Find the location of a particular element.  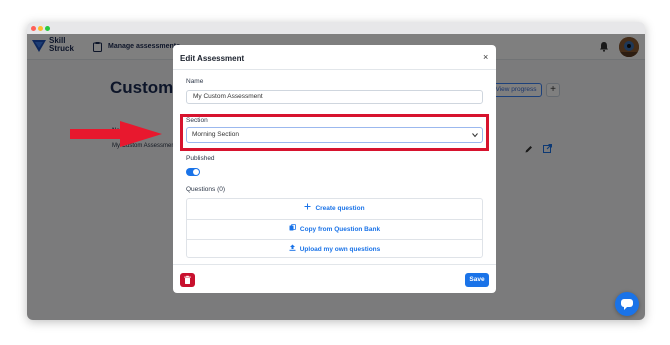

delete-button is located at coordinates (187, 280).